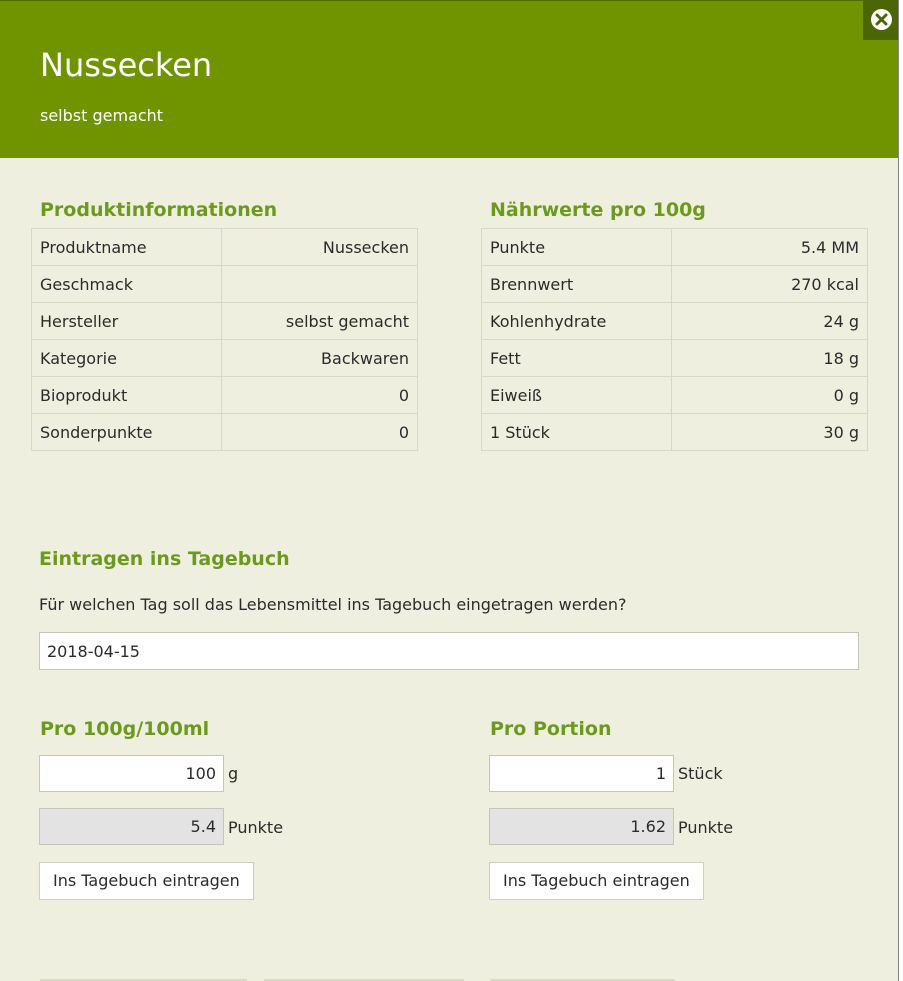 The image size is (903, 981). I want to click on row-value: 24 g, so click(769, 321).